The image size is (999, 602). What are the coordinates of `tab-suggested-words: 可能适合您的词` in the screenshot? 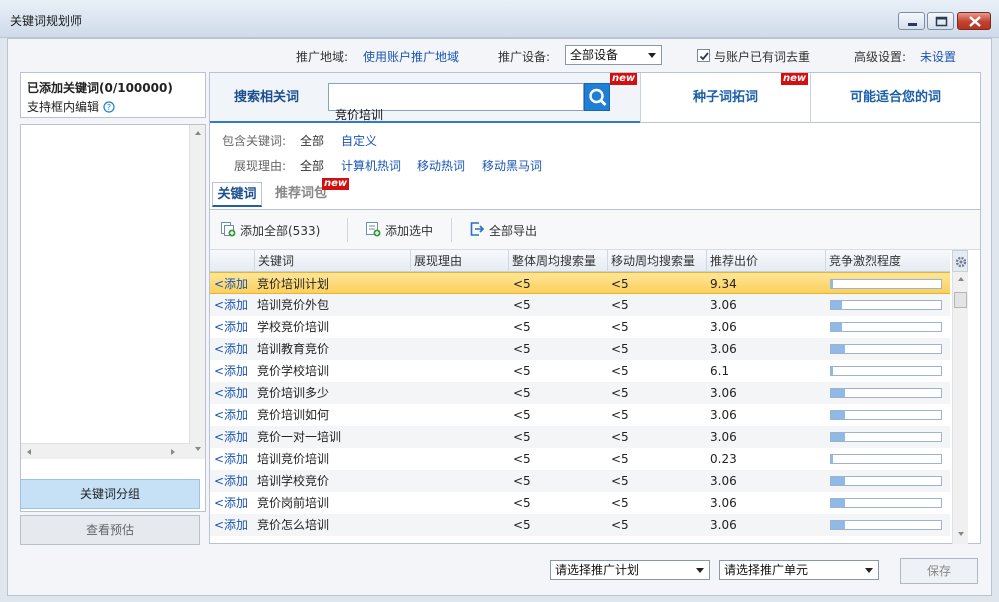 It's located at (895, 98).